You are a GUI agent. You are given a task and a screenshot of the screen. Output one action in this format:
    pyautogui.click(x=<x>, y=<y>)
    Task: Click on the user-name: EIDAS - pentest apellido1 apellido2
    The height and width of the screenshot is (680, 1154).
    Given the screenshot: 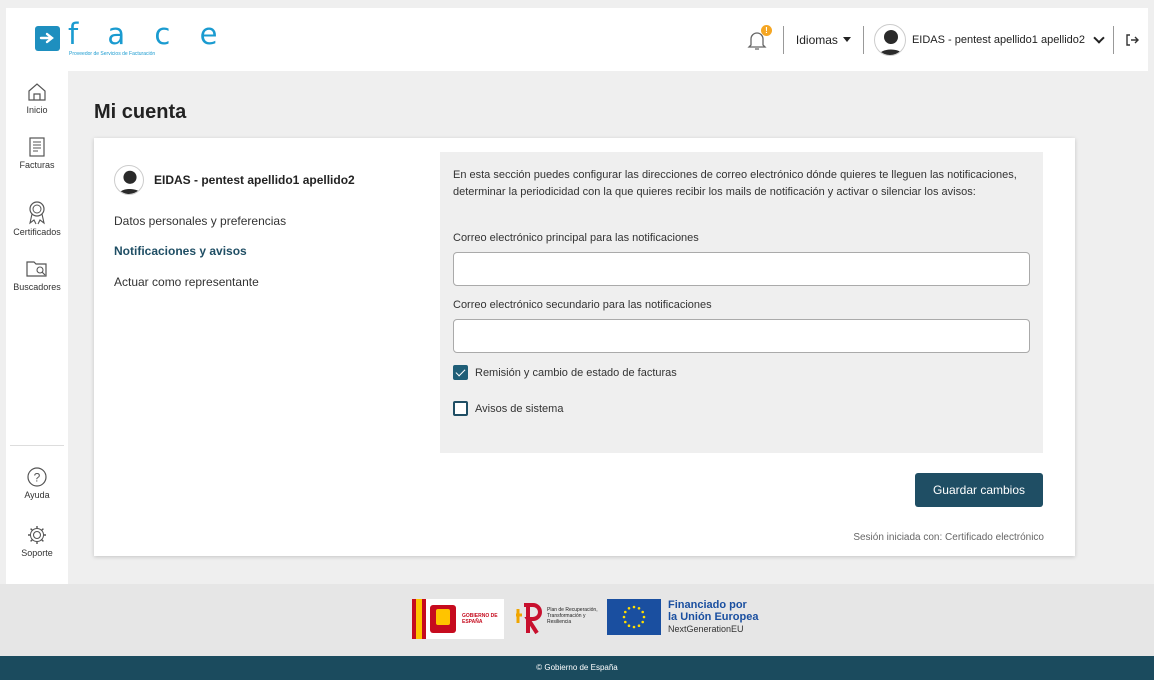 What is the action you would take?
    pyautogui.click(x=998, y=39)
    